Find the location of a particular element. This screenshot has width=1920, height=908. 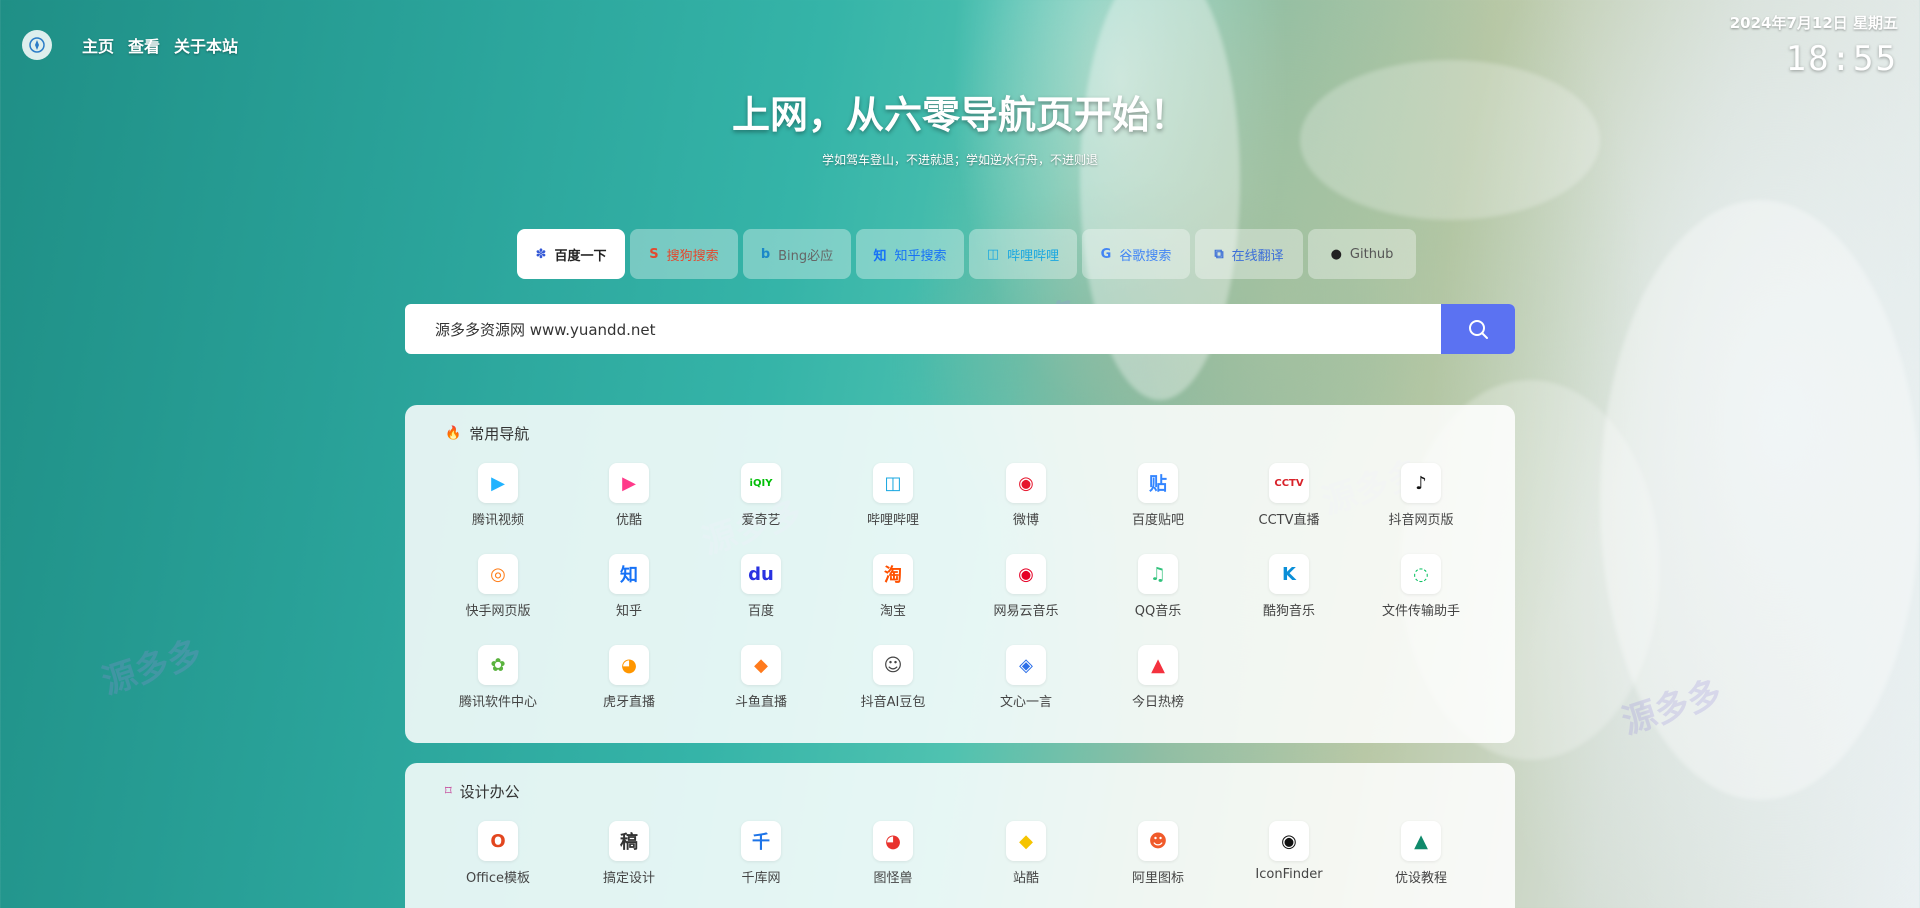

engine-tab-label: 哔哩哔哩 is located at coordinates (1033, 256).